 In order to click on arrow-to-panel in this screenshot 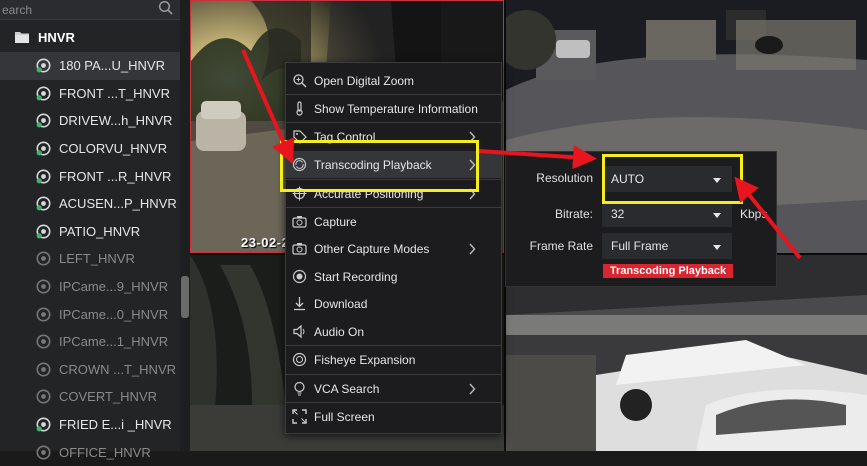, I will do `click(537, 157)`.